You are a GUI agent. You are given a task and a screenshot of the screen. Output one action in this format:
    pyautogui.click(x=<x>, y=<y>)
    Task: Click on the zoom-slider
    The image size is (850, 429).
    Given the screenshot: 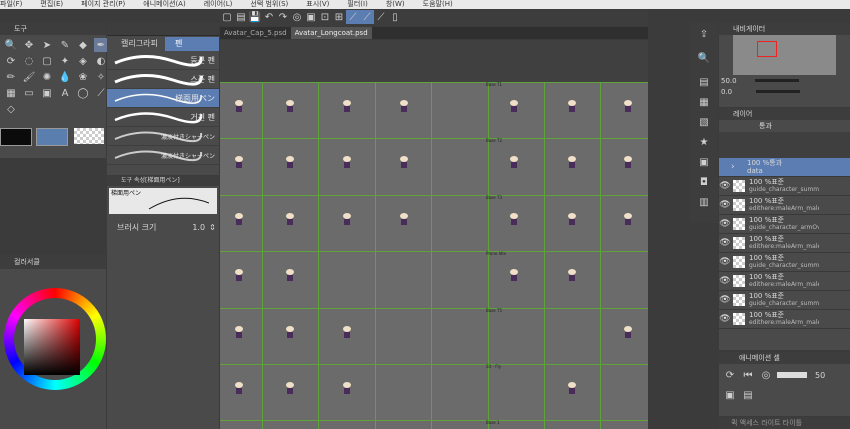 What is the action you would take?
    pyautogui.click(x=776, y=80)
    